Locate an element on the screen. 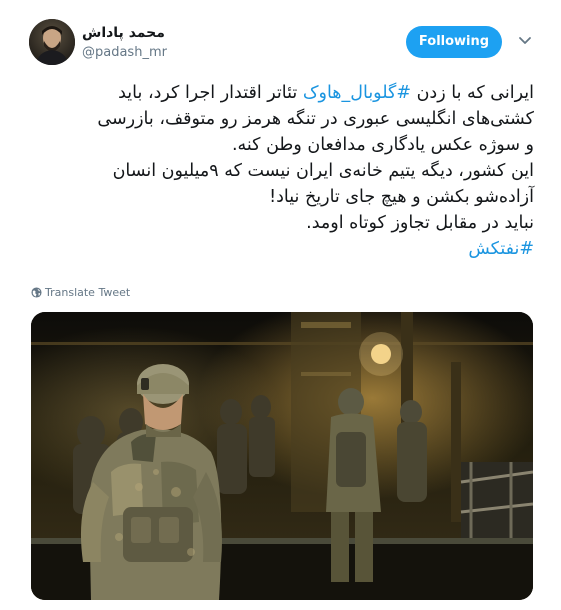 The width and height of the screenshot is (561, 610). avatar is located at coordinates (52, 42).